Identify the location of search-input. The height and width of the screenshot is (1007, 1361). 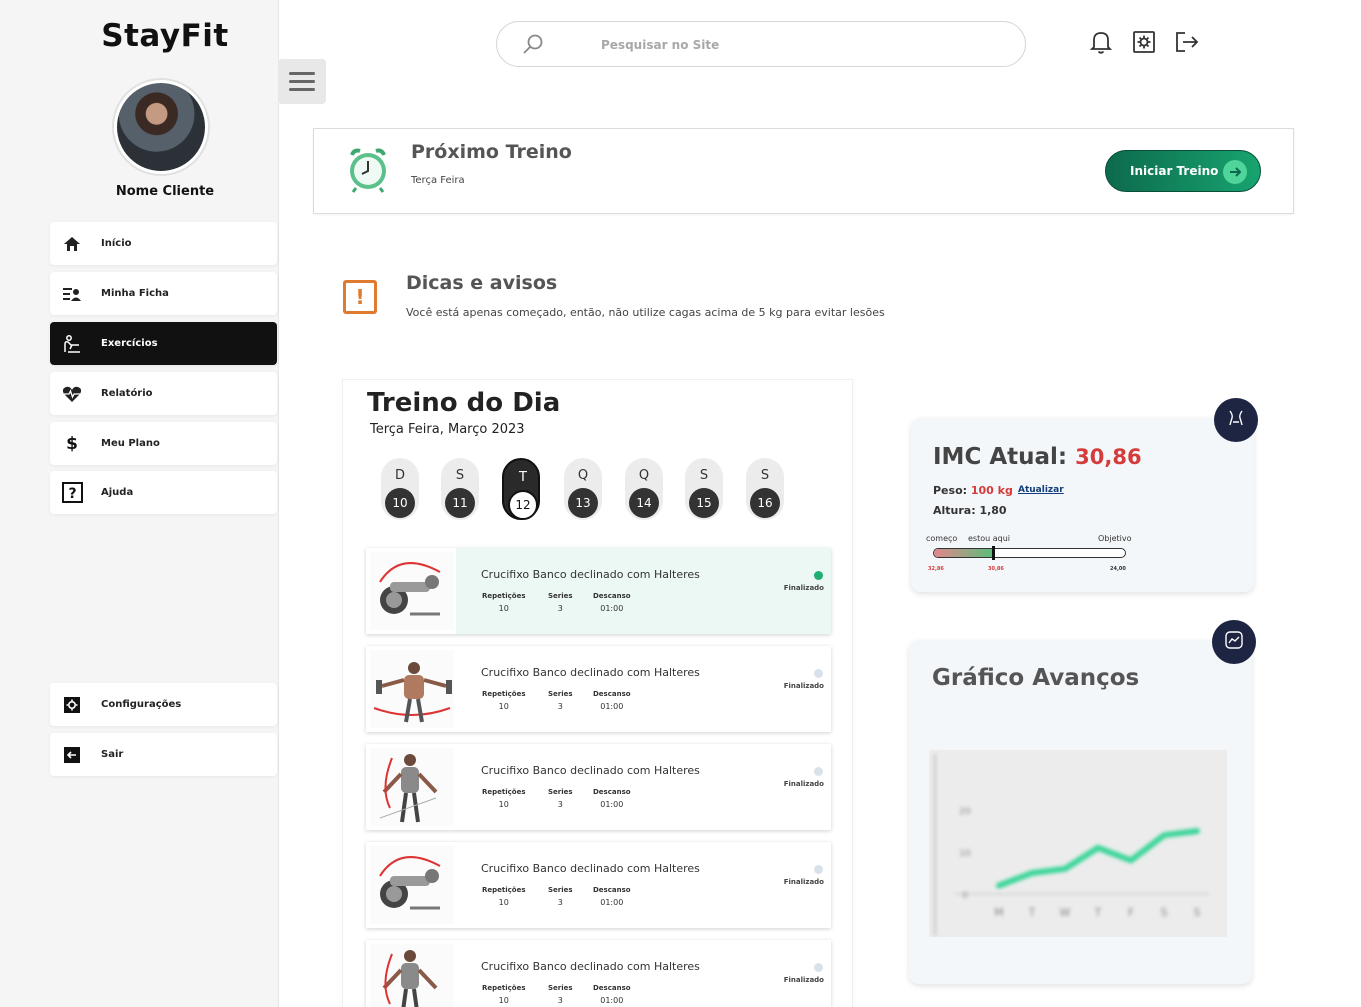
(791, 45).